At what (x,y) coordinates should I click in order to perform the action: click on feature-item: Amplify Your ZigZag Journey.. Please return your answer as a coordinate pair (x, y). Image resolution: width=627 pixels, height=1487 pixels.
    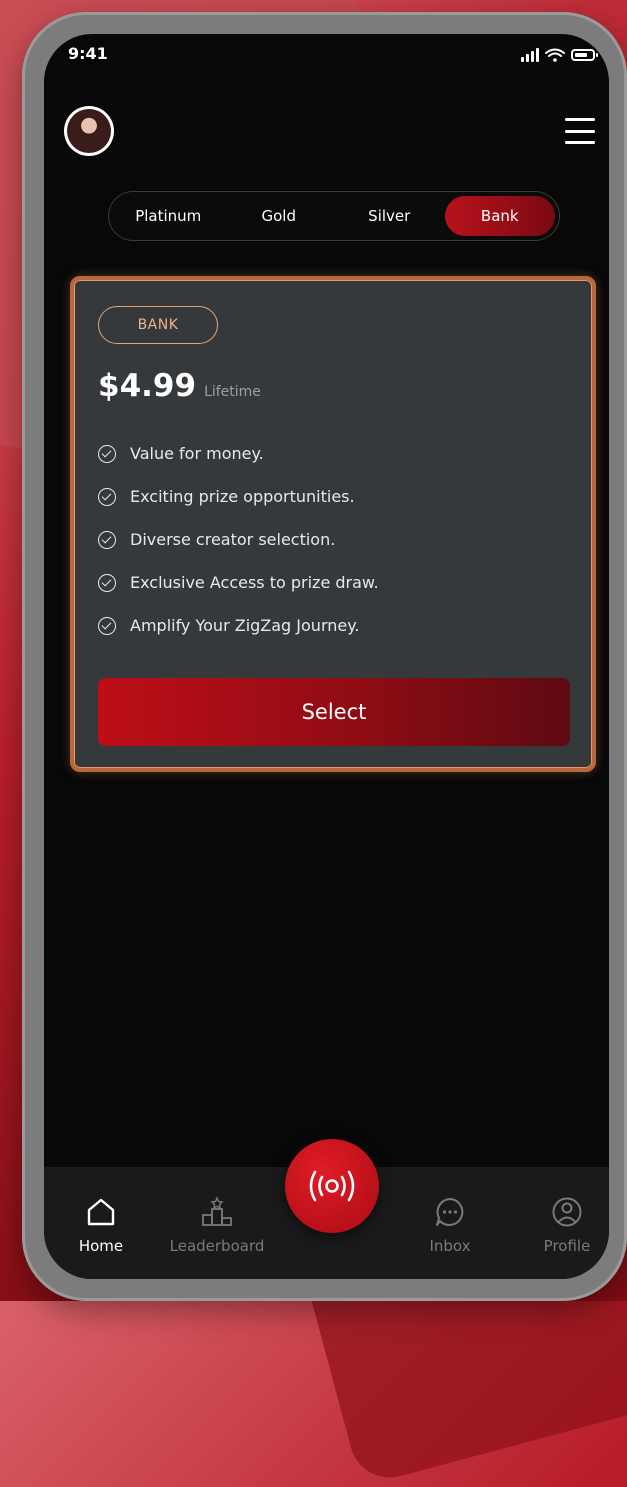
    Looking at the image, I should click on (238, 625).